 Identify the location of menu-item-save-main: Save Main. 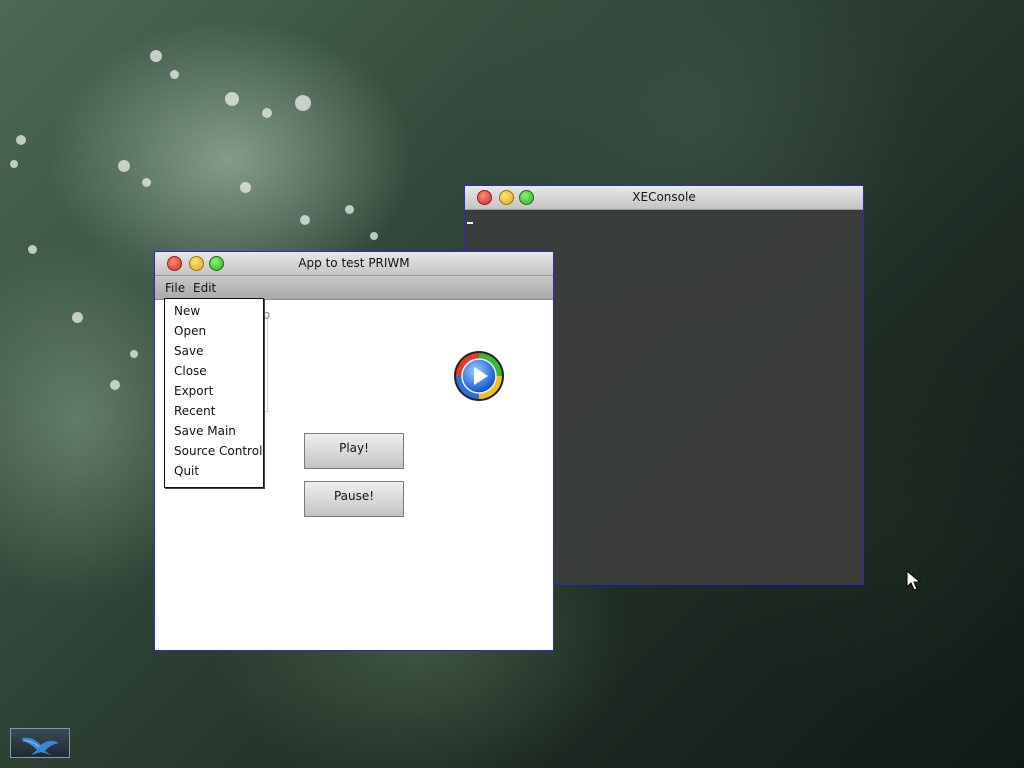
(205, 431).